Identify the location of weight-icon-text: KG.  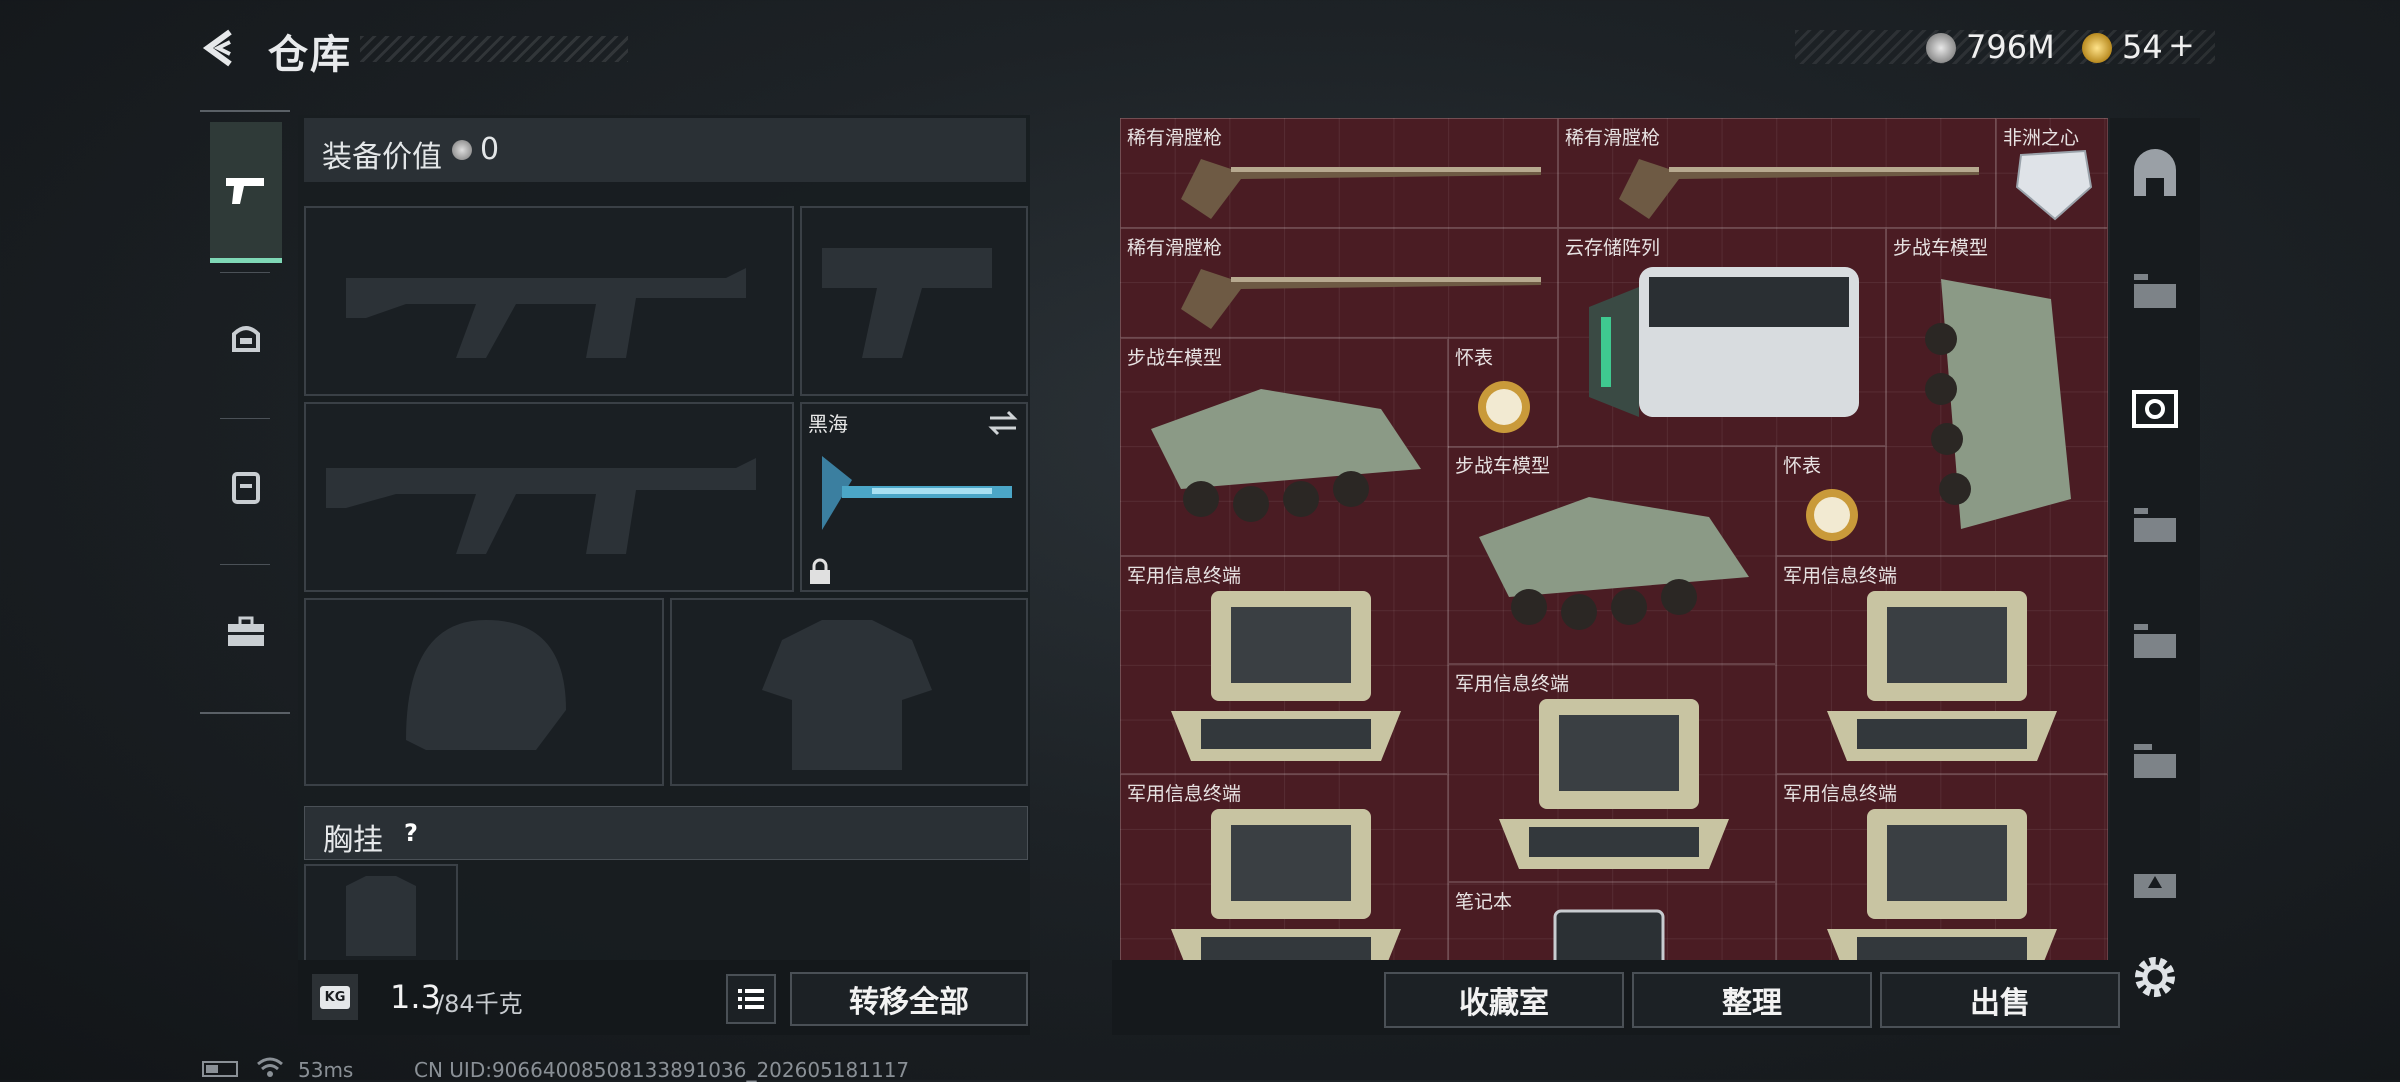
(335, 997).